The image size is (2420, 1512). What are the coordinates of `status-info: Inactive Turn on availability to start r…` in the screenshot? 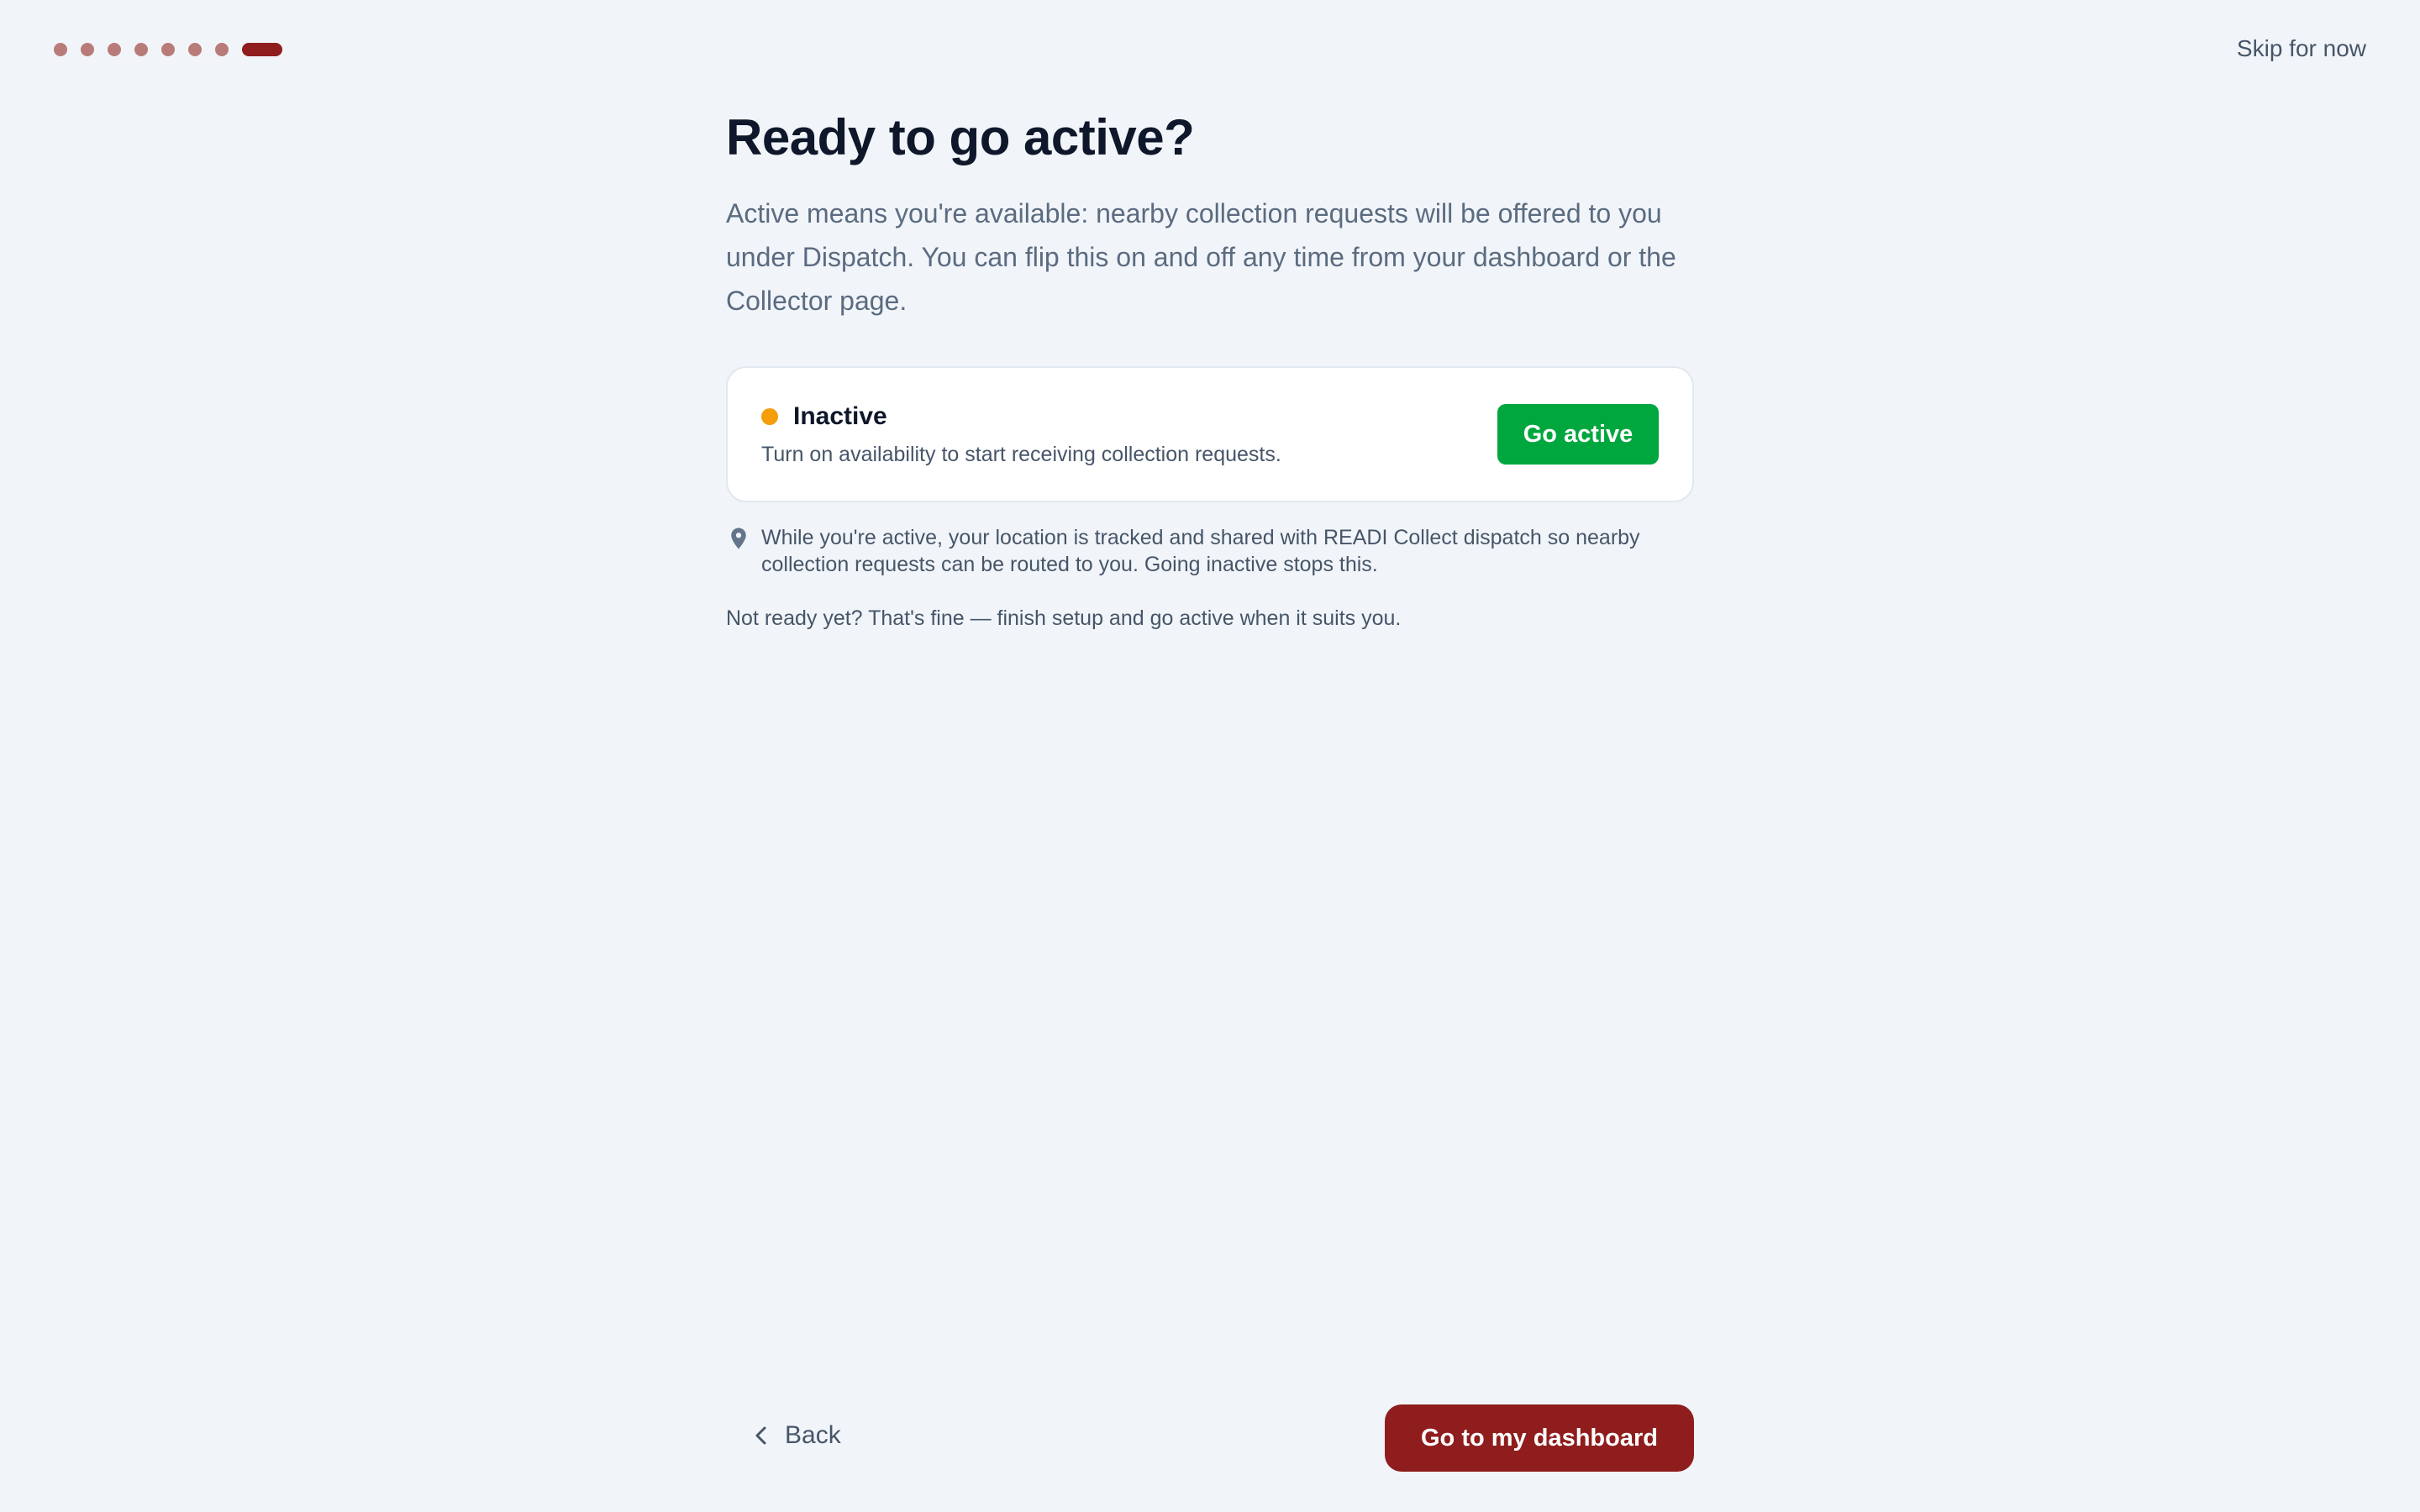 It's located at (1021, 434).